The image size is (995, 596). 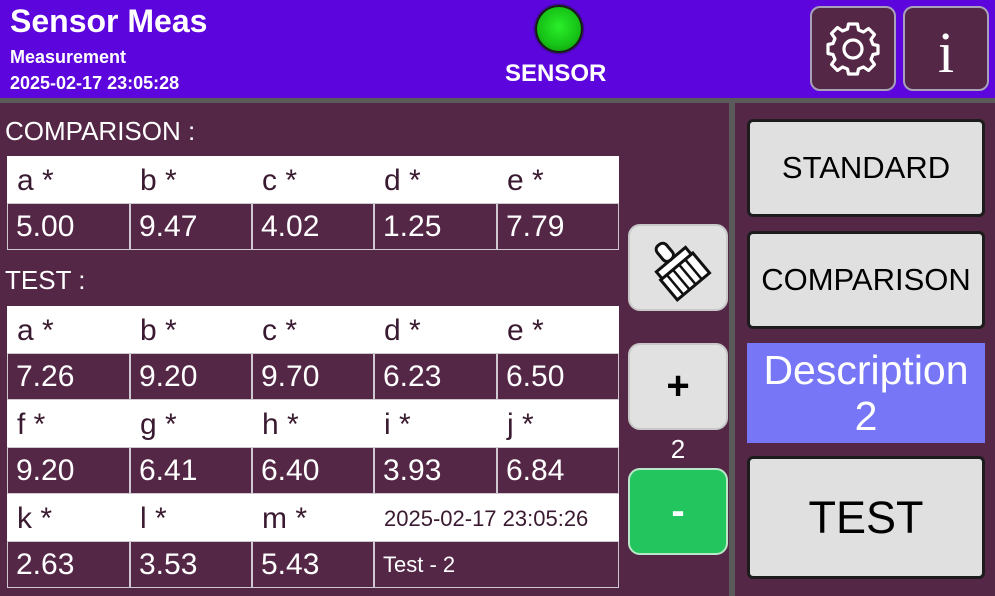 What do you see at coordinates (866, 416) in the screenshot?
I see `description-line-2: 2` at bounding box center [866, 416].